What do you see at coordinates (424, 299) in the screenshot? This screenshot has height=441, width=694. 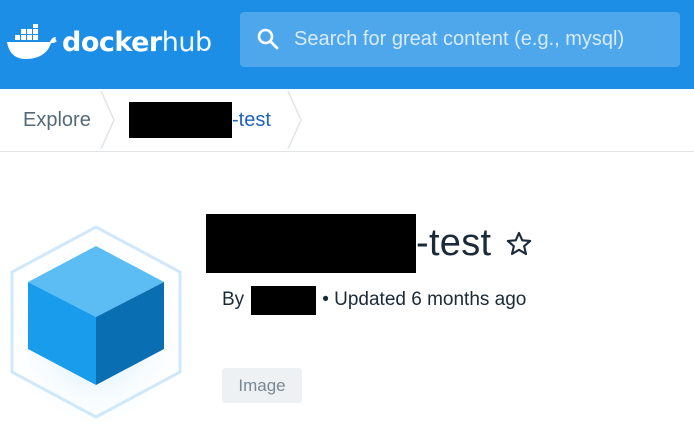 I see `updated-text: • Updated 6 months ago` at bounding box center [424, 299].